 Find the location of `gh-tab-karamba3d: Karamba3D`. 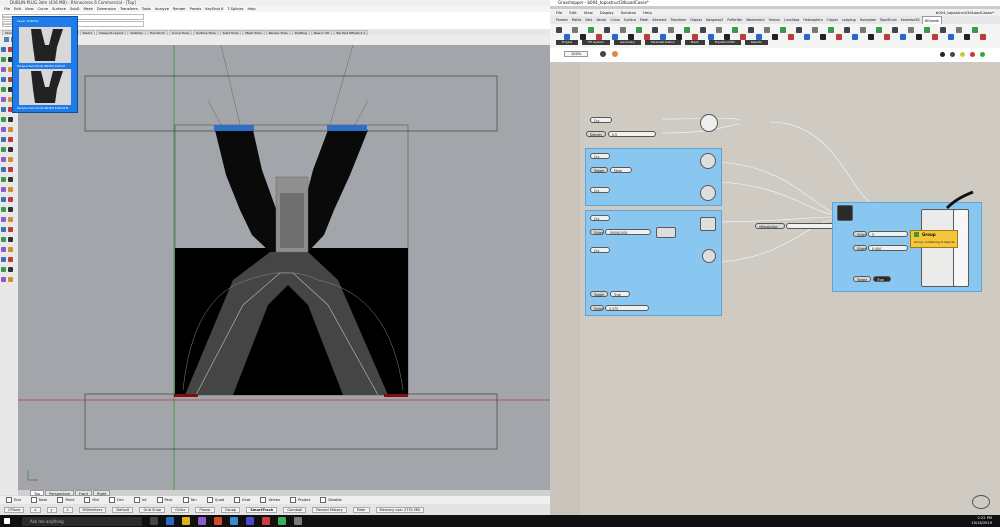

gh-tab-karamba3d: Karamba3D is located at coordinates (910, 20).